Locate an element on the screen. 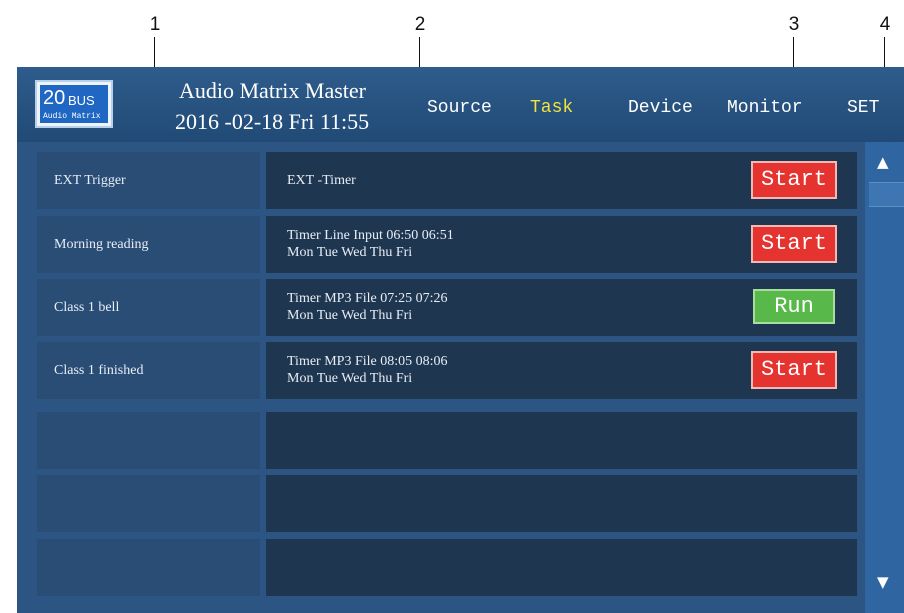  scroll-thumb is located at coordinates (886, 194).